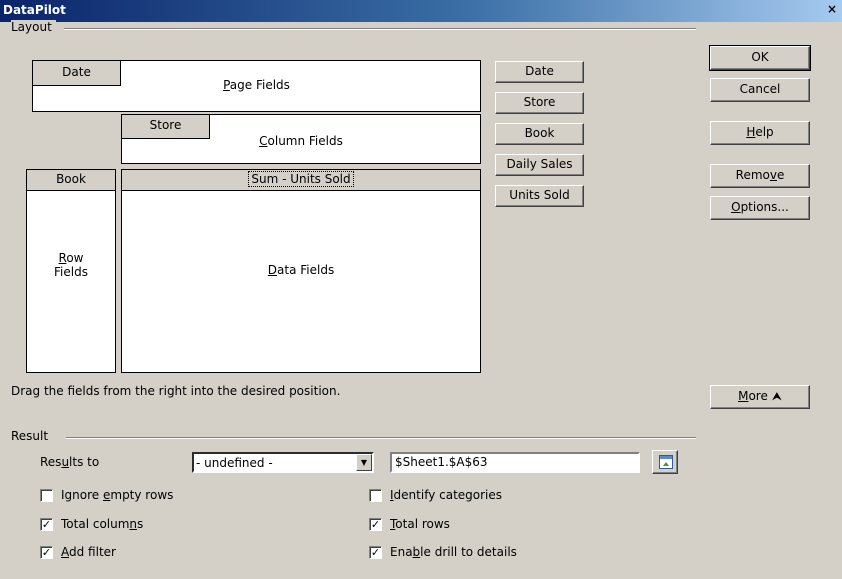  Describe the element at coordinates (539, 103) in the screenshot. I see `available-field-store: Store` at that location.